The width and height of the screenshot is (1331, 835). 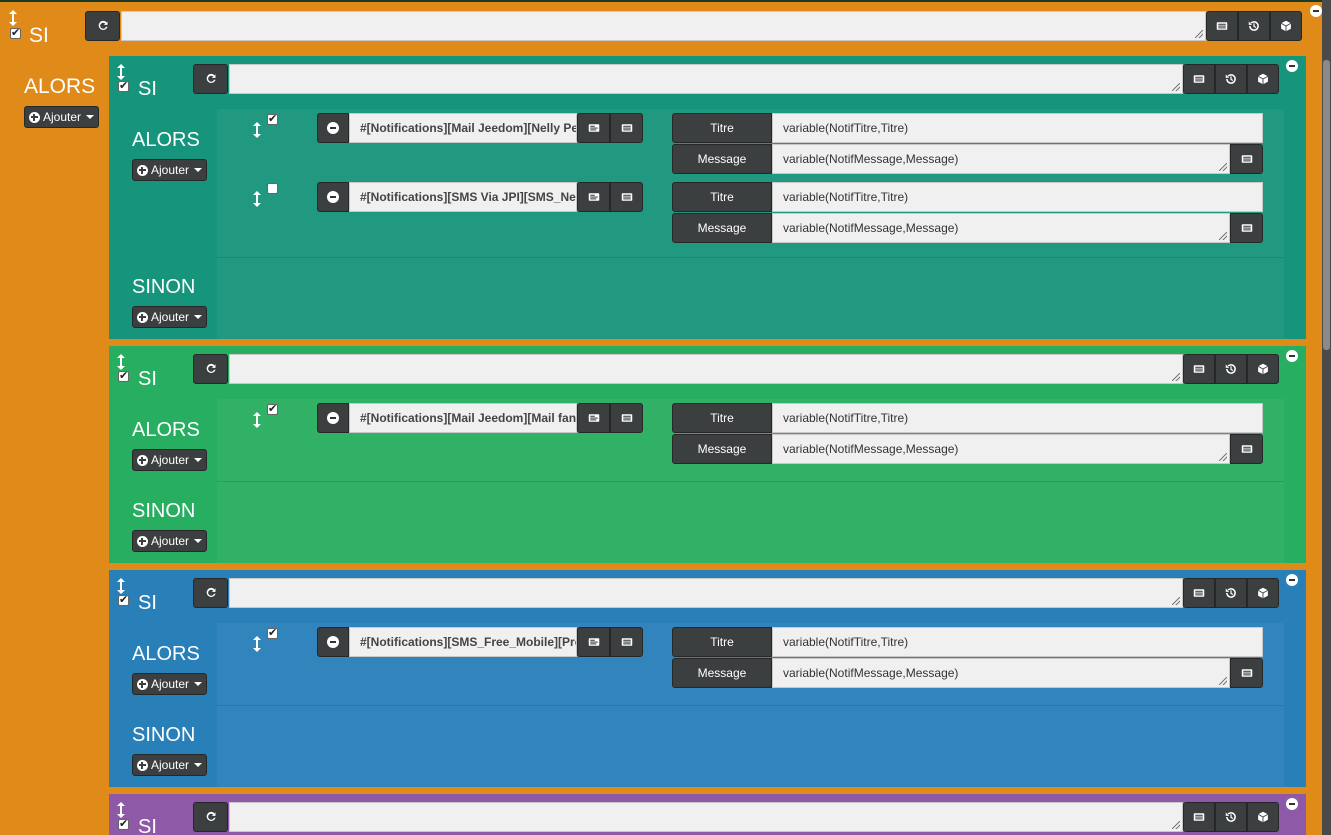 I want to click on block-2-condition-input, so click(x=706, y=593).